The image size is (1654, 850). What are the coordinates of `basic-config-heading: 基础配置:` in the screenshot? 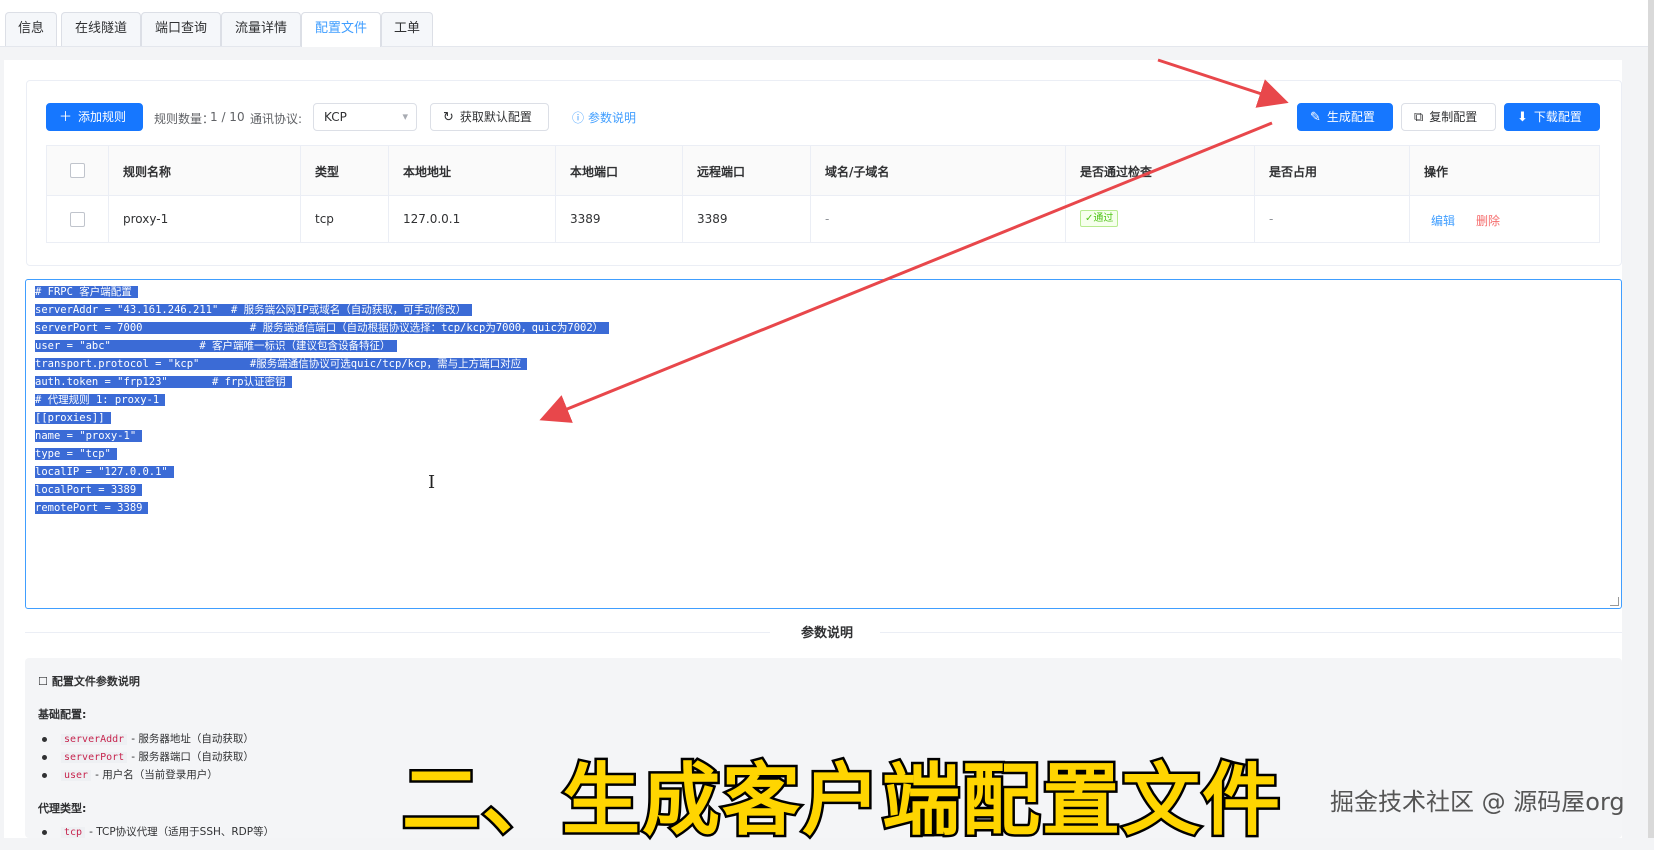 It's located at (62, 714).